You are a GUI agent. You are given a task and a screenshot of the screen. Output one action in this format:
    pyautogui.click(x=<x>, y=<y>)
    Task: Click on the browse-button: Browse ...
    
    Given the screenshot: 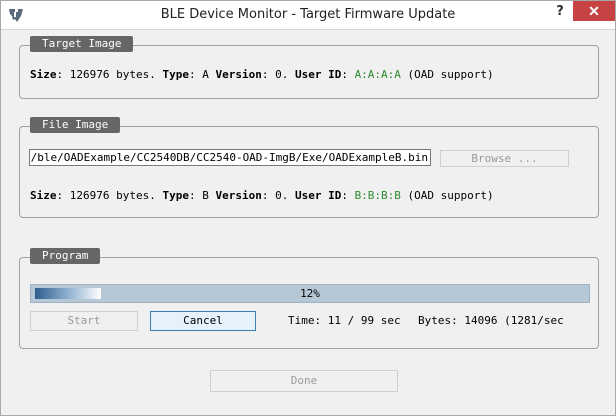 What is the action you would take?
    pyautogui.click(x=504, y=158)
    